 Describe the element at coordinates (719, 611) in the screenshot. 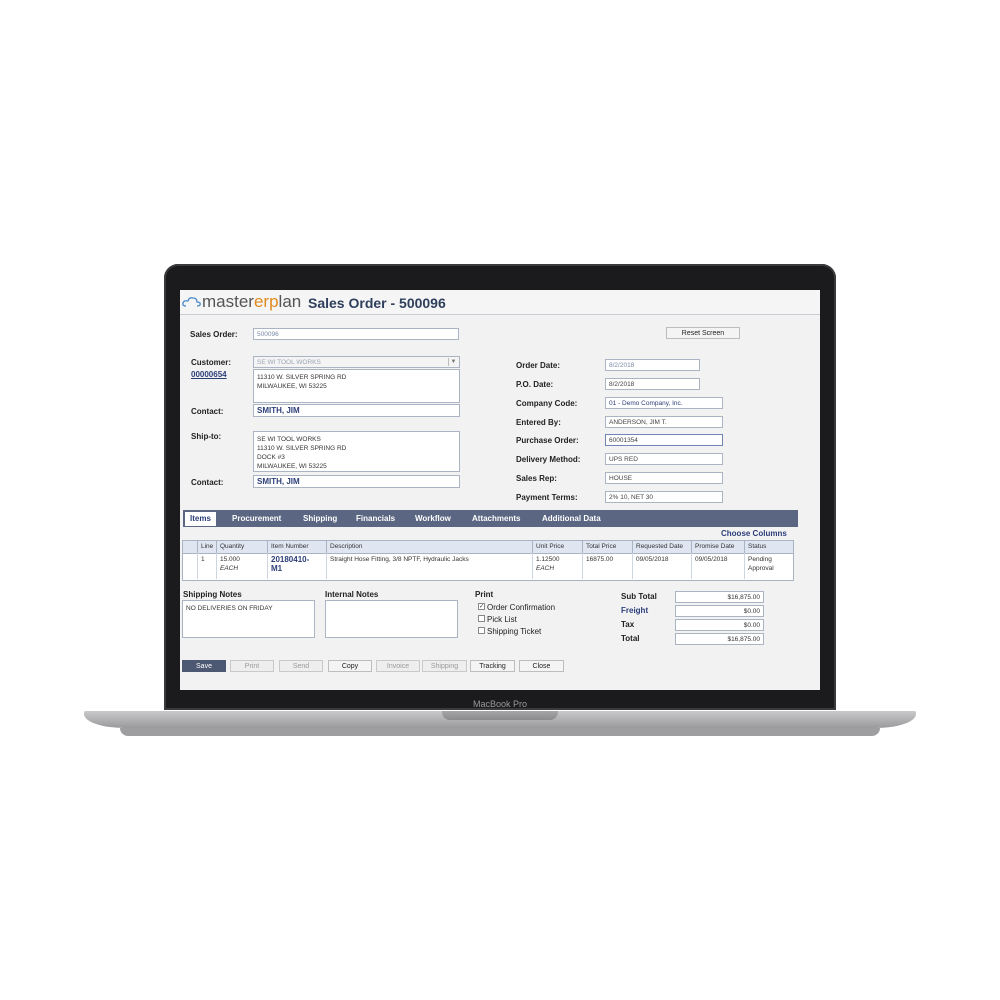

I see `freight-value: $0.00` at that location.